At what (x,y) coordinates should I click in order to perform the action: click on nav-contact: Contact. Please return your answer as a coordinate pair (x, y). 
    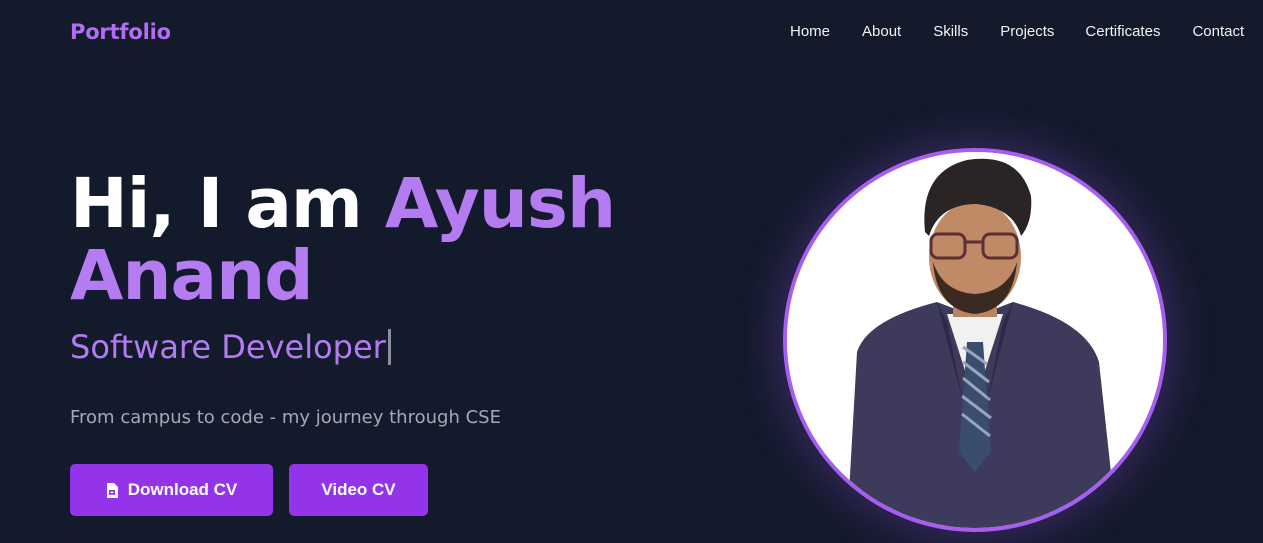
    Looking at the image, I should click on (1218, 31).